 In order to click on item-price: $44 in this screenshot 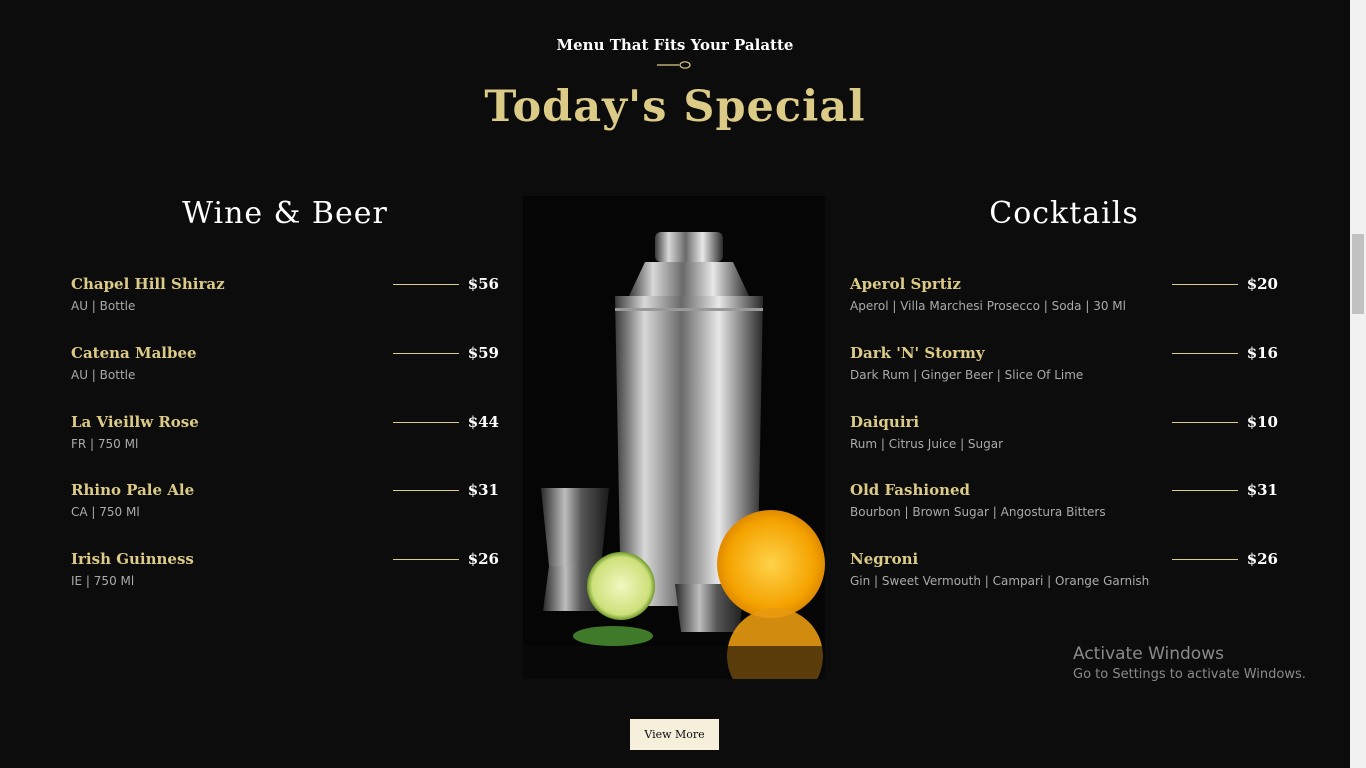, I will do `click(483, 422)`.